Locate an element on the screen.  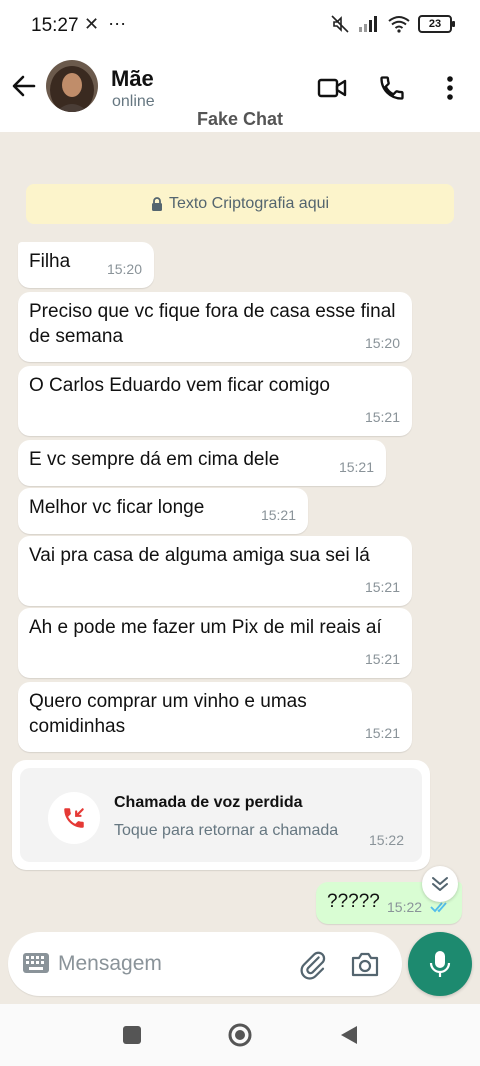
square-icon is located at coordinates (132, 1035).